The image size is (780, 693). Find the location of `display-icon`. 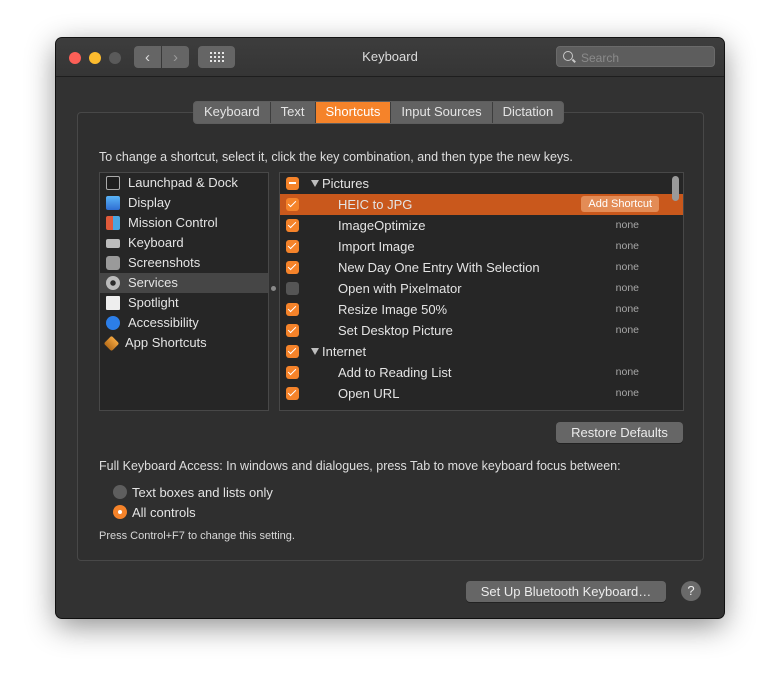

display-icon is located at coordinates (113, 203).